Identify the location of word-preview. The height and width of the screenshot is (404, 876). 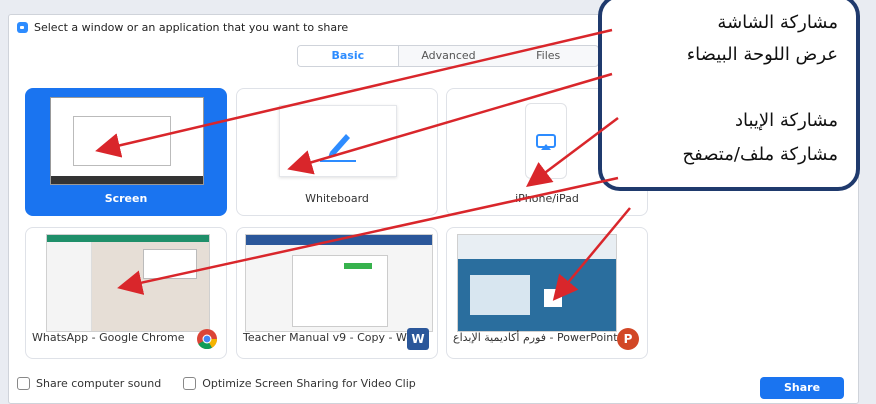
(339, 283).